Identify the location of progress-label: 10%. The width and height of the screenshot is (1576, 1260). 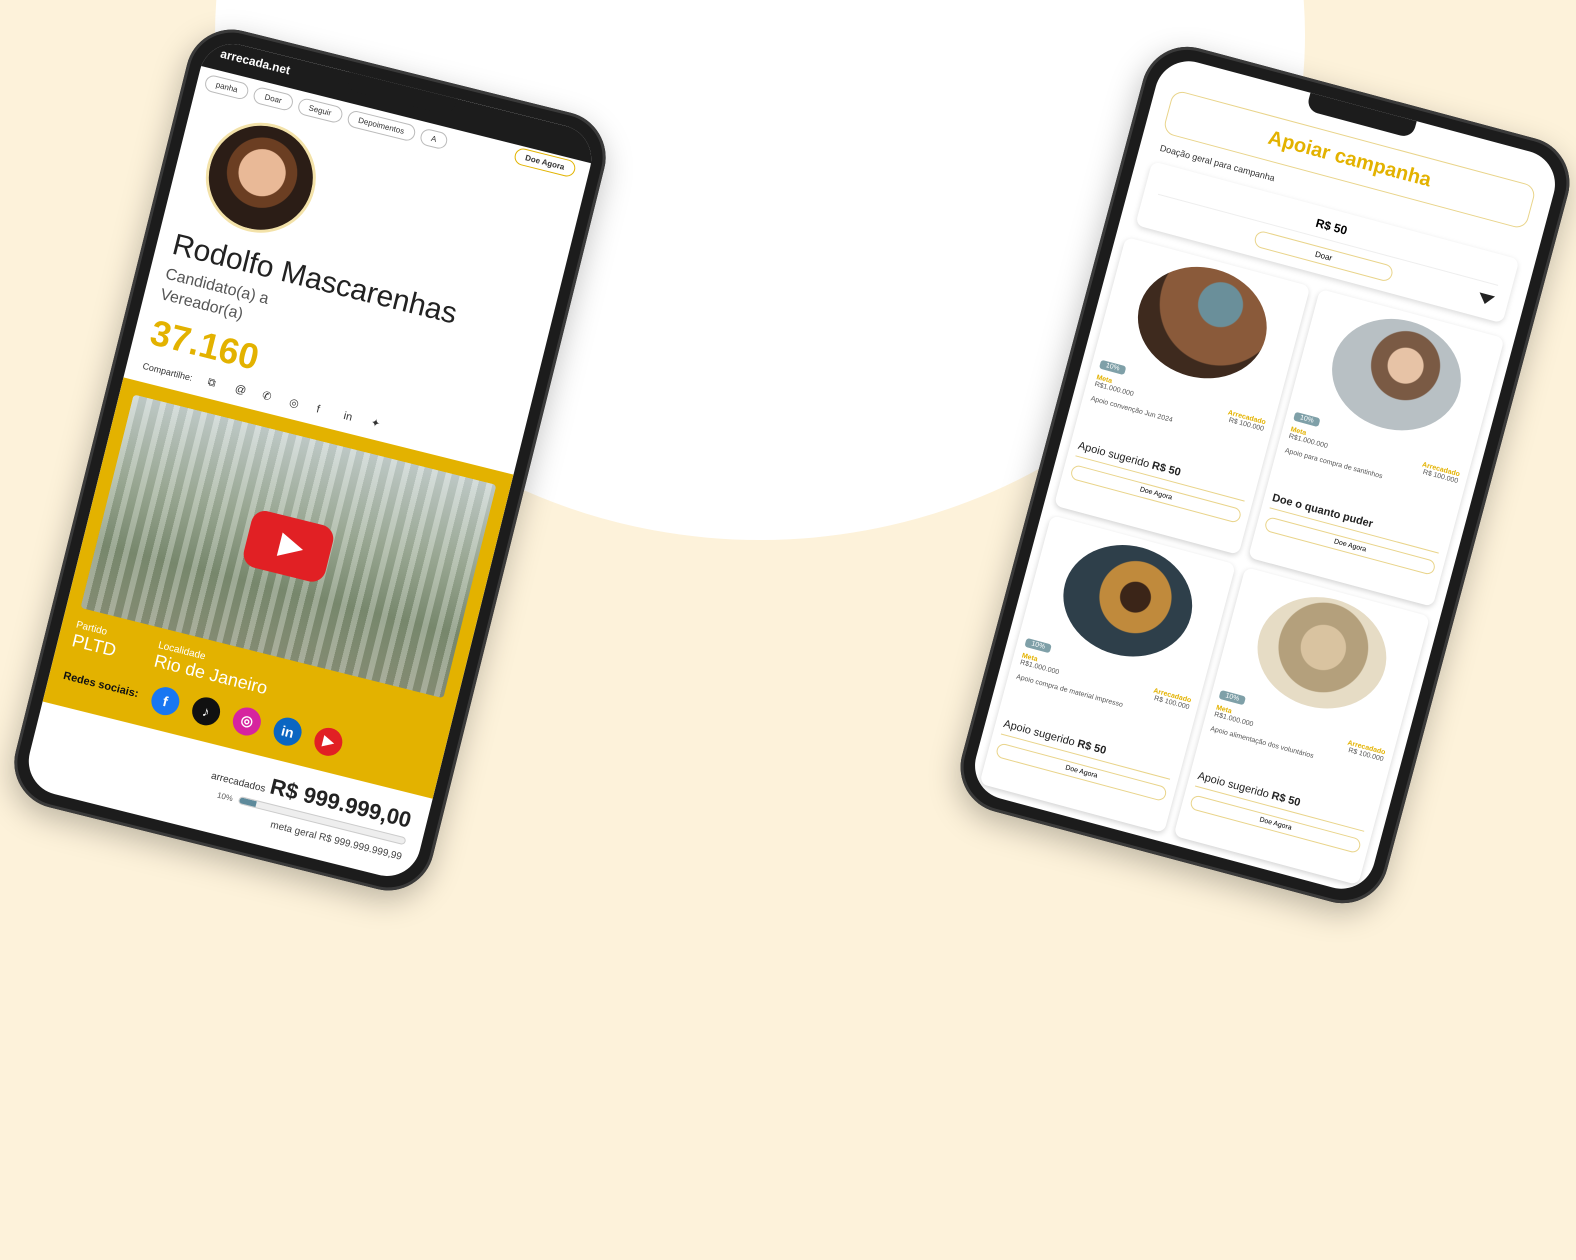
(225, 796).